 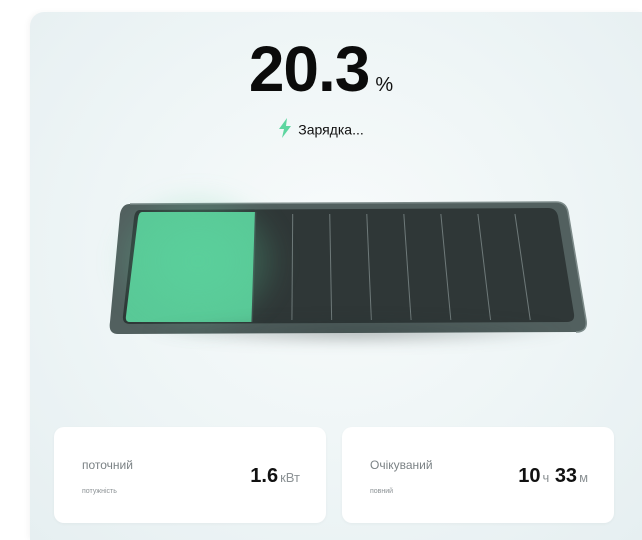 I want to click on current-power-unit: кВт, so click(x=290, y=477).